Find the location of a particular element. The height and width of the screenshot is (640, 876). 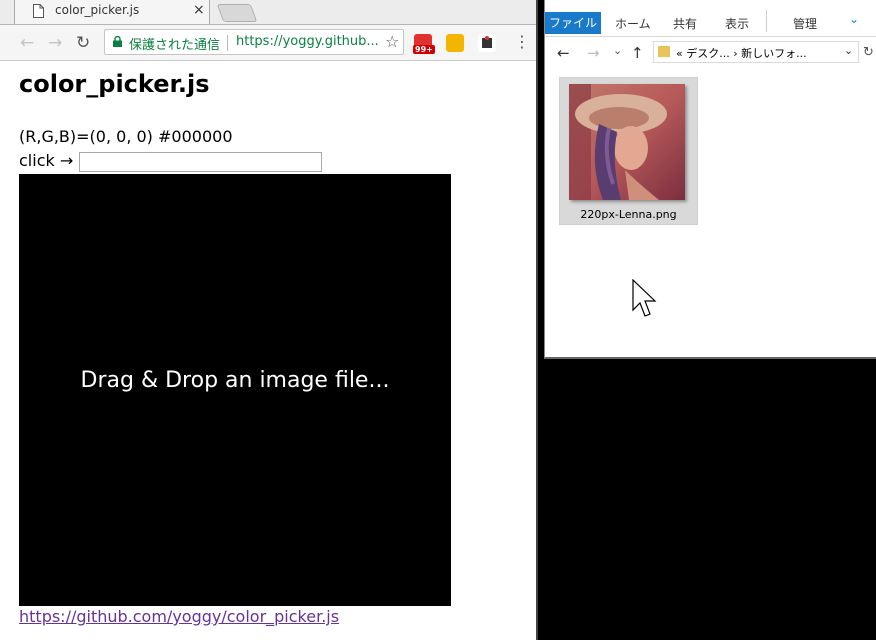

repository-link: https://github.com/yoggy/color_picker.js is located at coordinates (179, 616).